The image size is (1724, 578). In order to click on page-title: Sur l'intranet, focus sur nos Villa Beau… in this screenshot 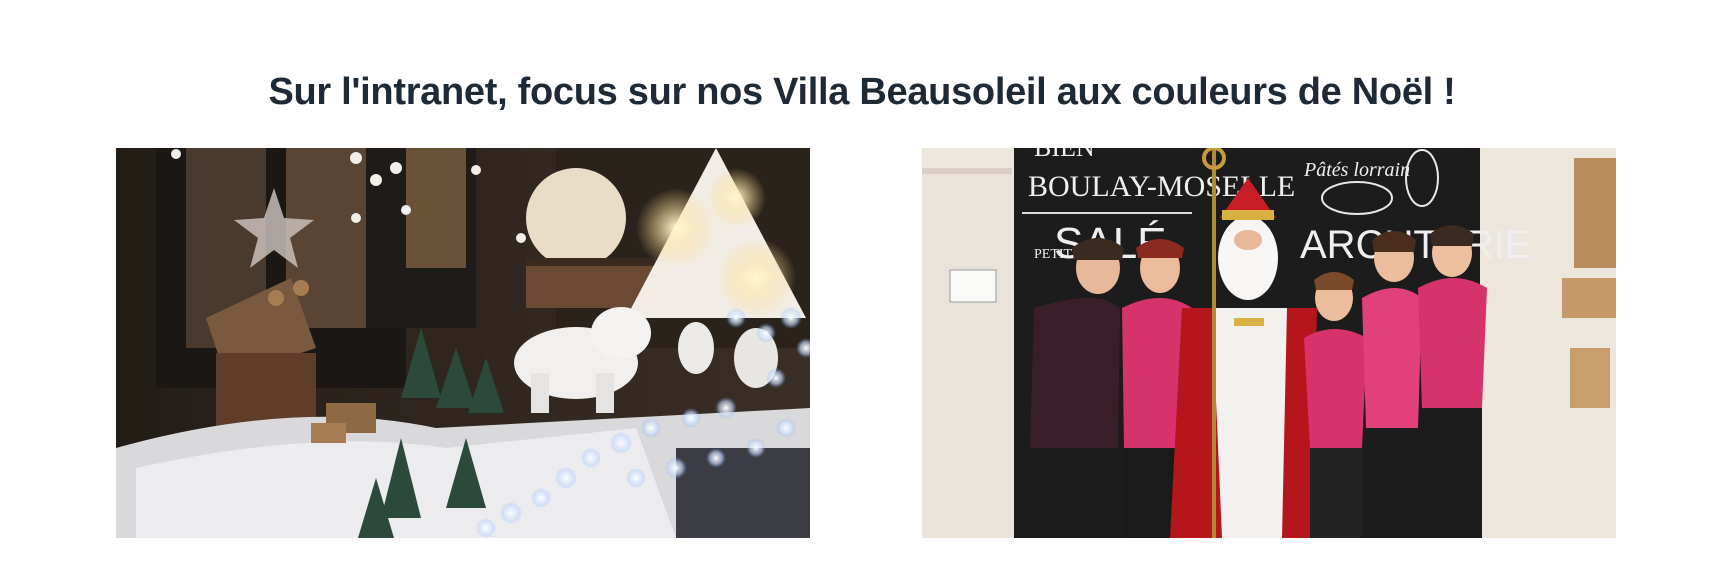, I will do `click(862, 92)`.